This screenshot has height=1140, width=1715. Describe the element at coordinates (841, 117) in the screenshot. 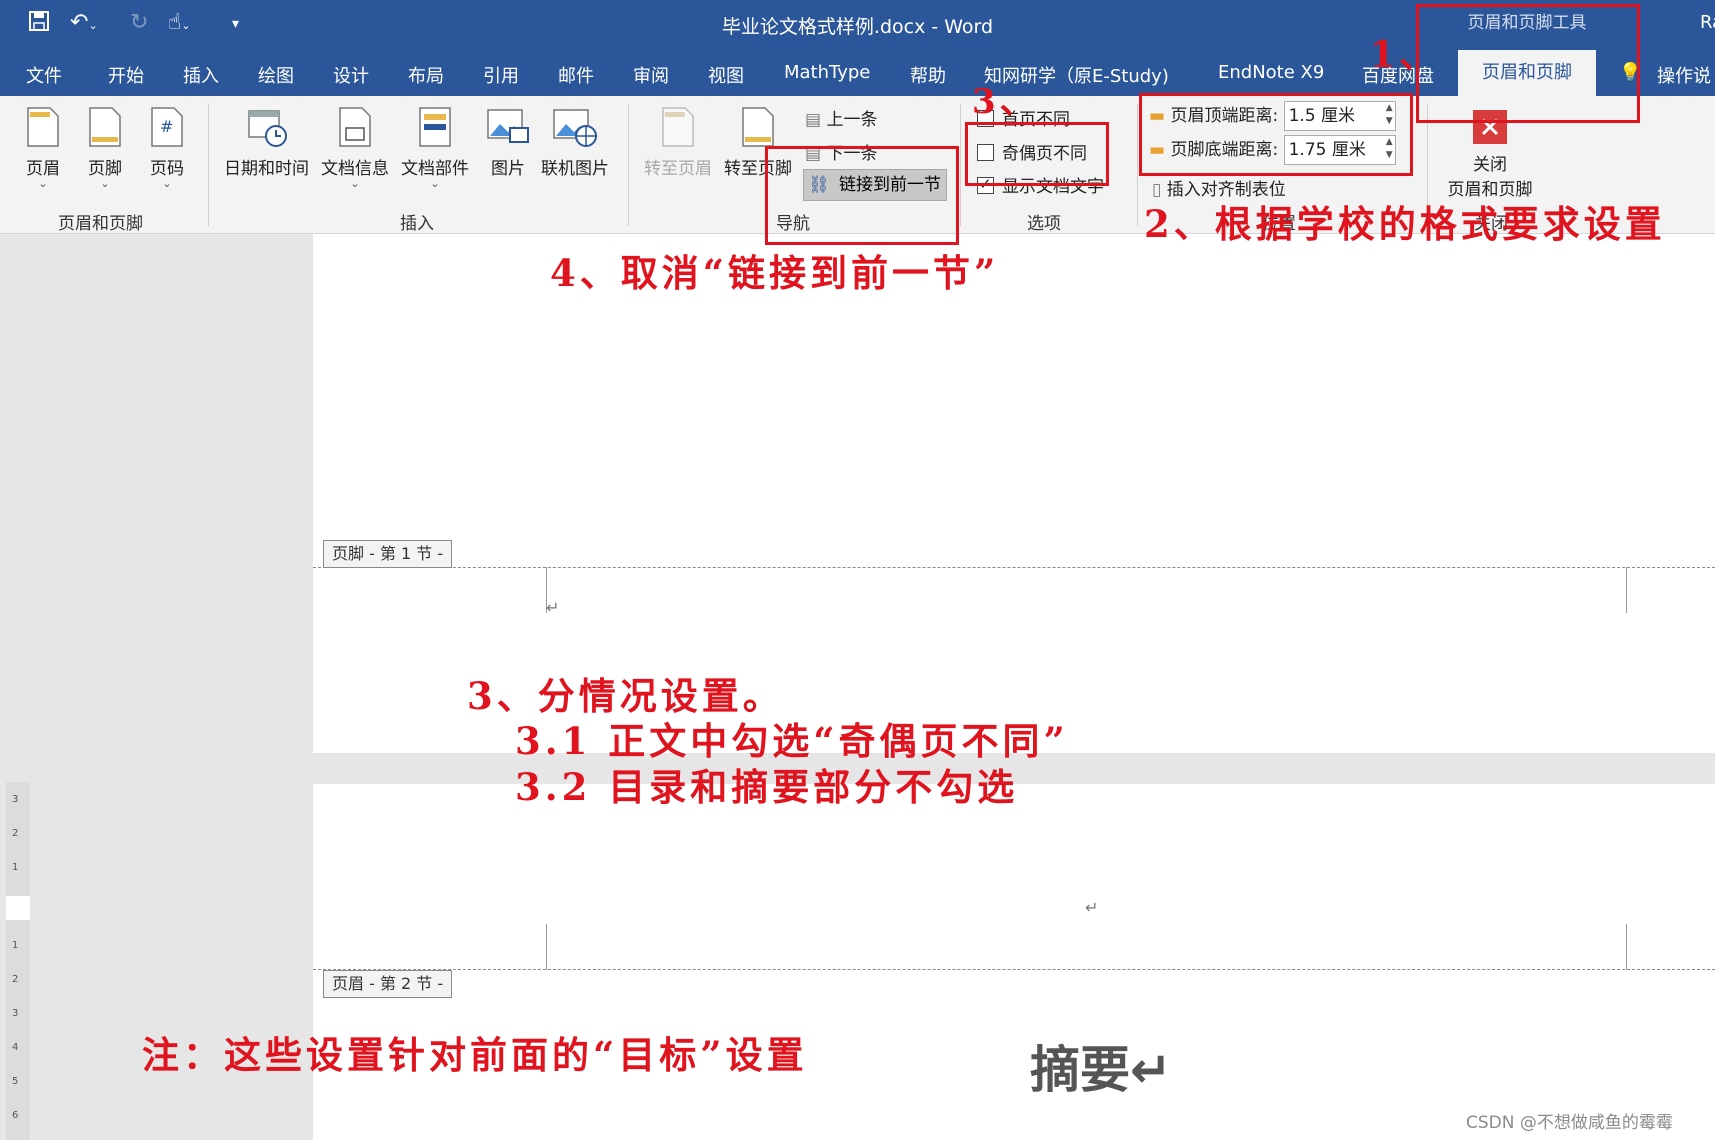

I see `previous-button: ▤ 上一条` at that location.